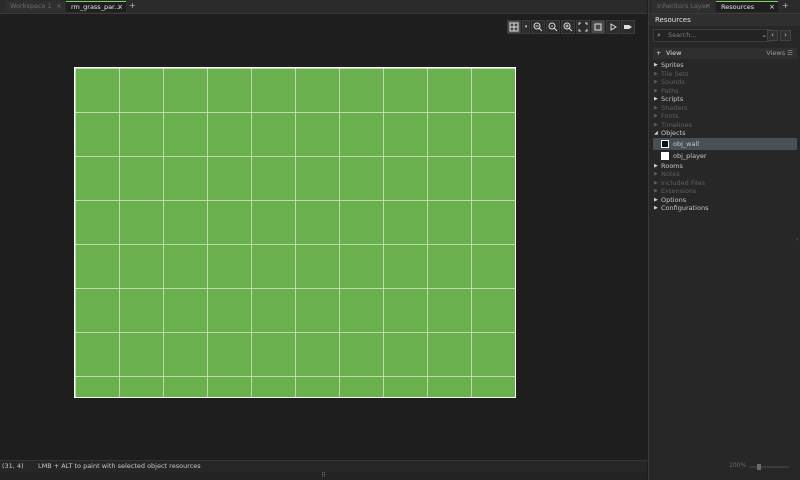  What do you see at coordinates (674, 199) in the screenshot?
I see `resource-label: Options` at bounding box center [674, 199].